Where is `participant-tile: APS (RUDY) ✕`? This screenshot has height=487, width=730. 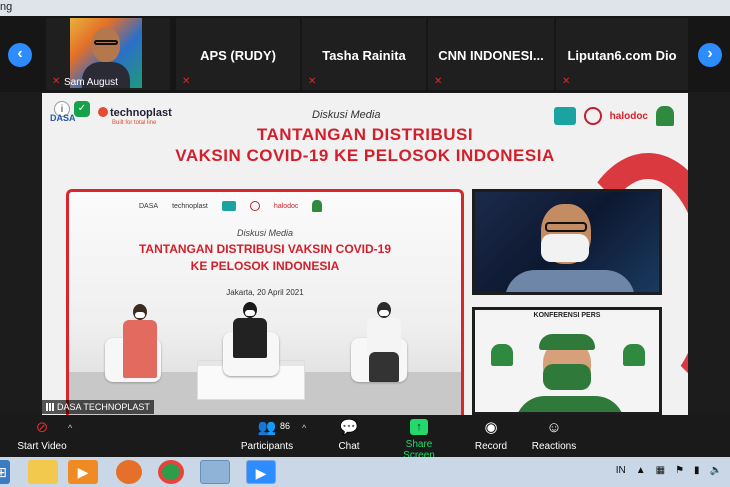 participant-tile: APS (RUDY) ✕ is located at coordinates (238, 54).